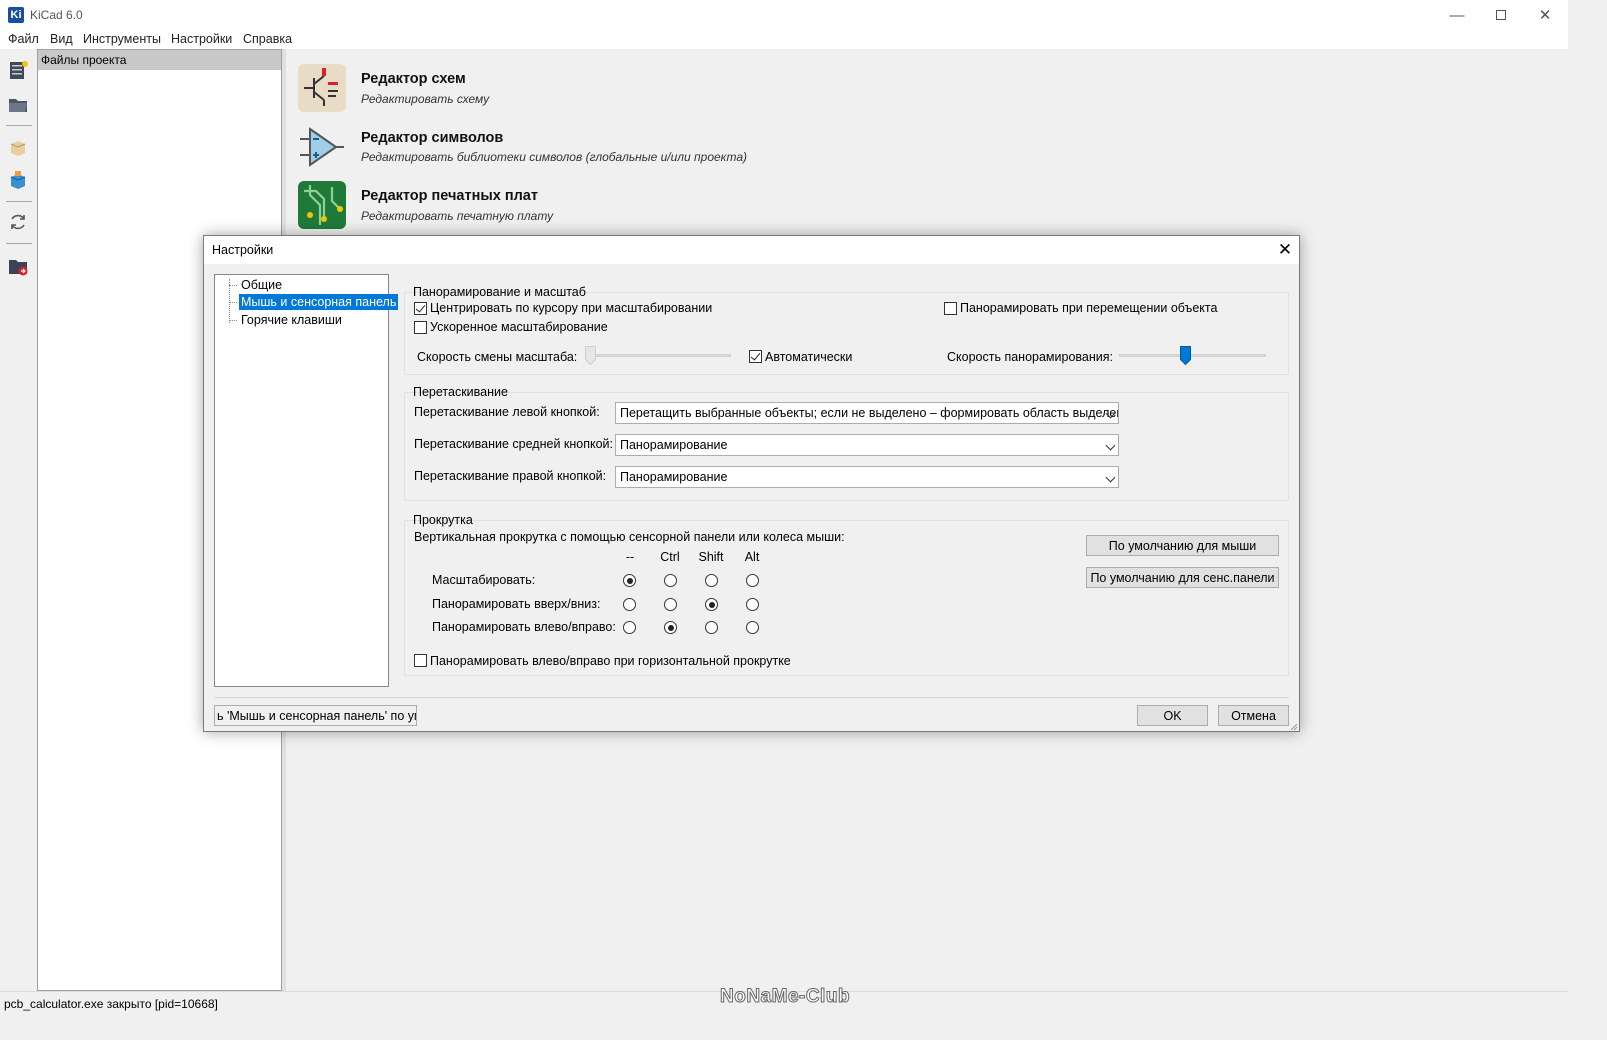 This screenshot has height=1040, width=1607. I want to click on pcb-editor-desc: Редактировать печатную плату, so click(457, 216).